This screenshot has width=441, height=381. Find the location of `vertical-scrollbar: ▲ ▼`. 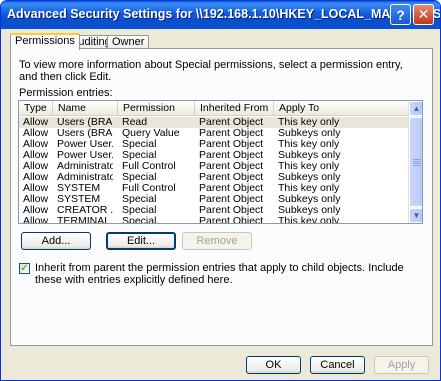

vertical-scrollbar: ▲ ▼ is located at coordinates (415, 162).